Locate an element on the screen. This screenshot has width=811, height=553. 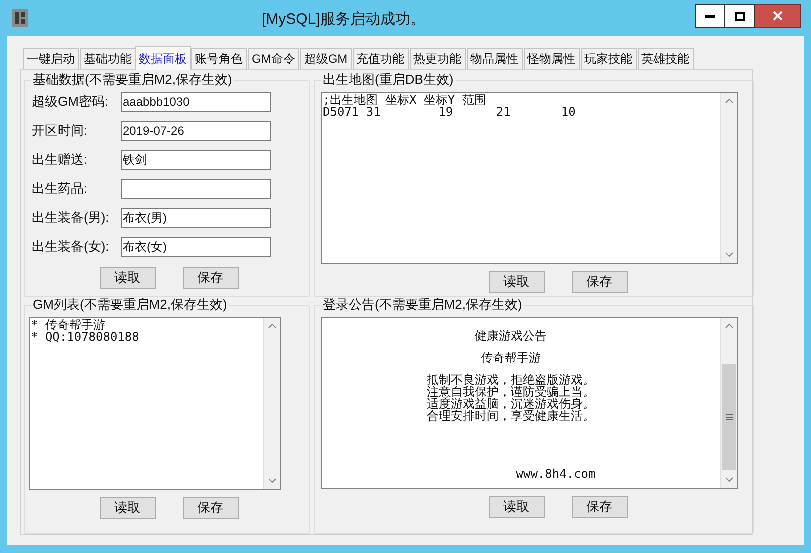
field-label: 超级GM密码: is located at coordinates (71, 102).